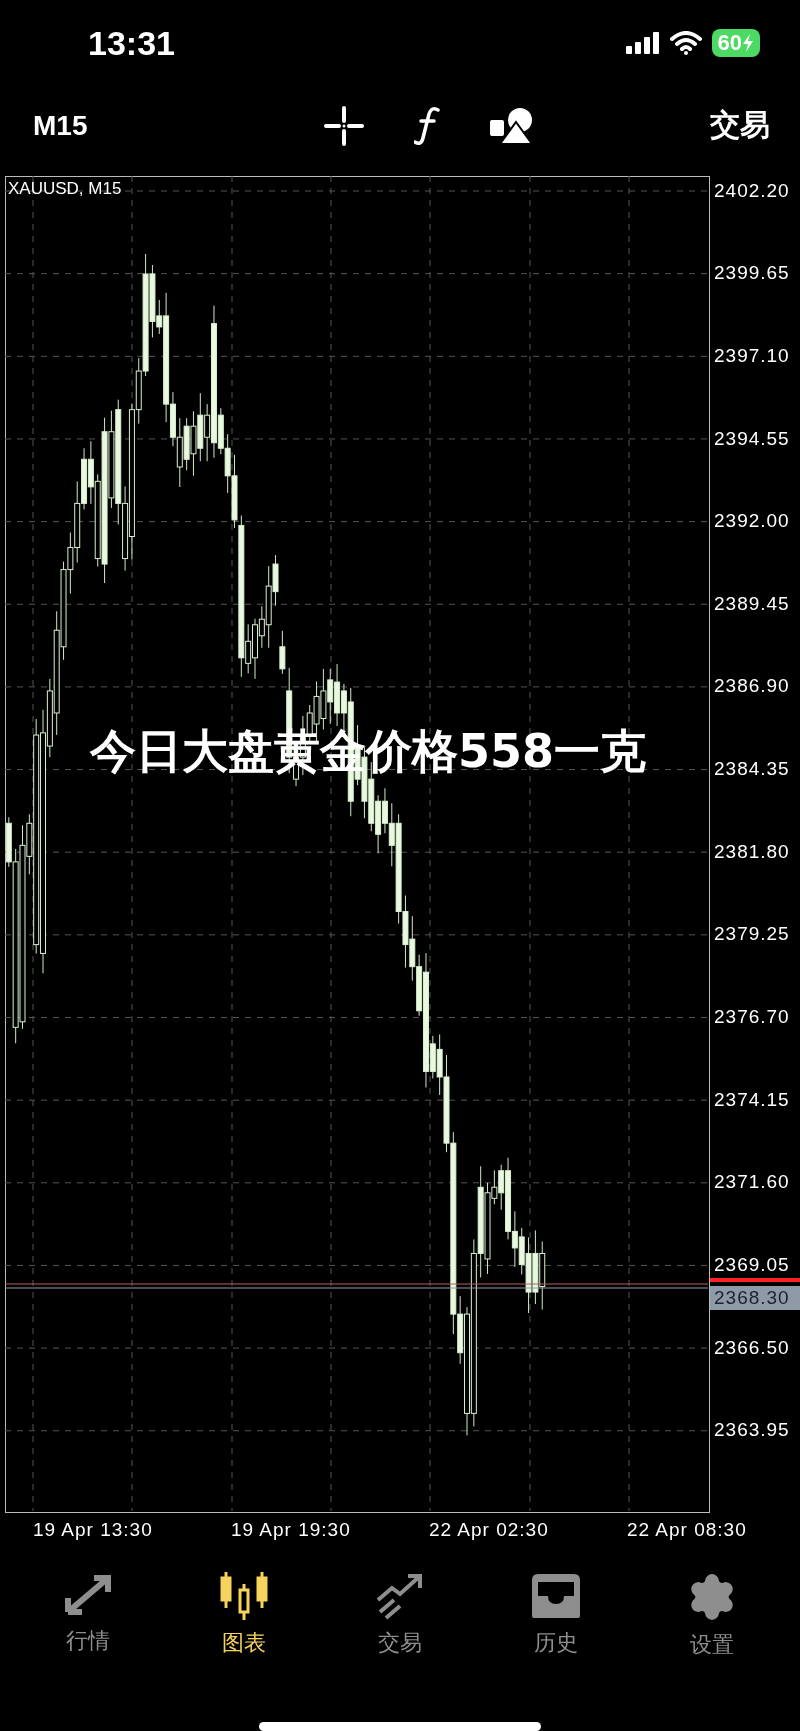 The width and height of the screenshot is (800, 1731). Describe the element at coordinates (752, 934) in the screenshot. I see `price-label: 2379.25` at that location.